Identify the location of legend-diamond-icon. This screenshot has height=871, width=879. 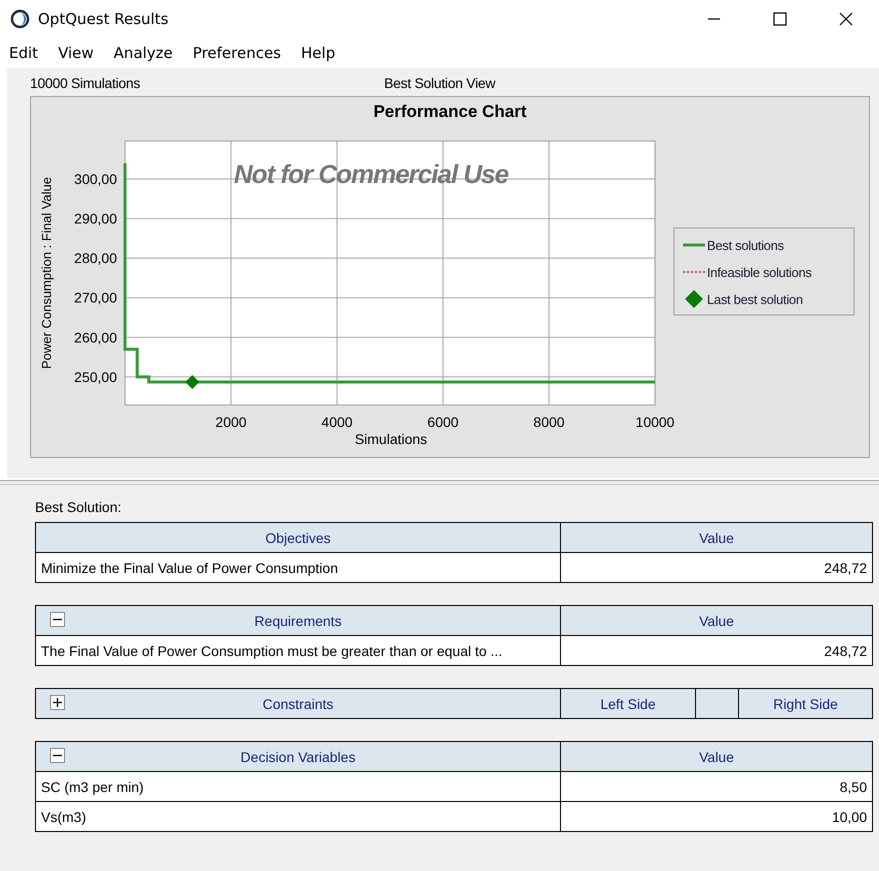
(694, 299).